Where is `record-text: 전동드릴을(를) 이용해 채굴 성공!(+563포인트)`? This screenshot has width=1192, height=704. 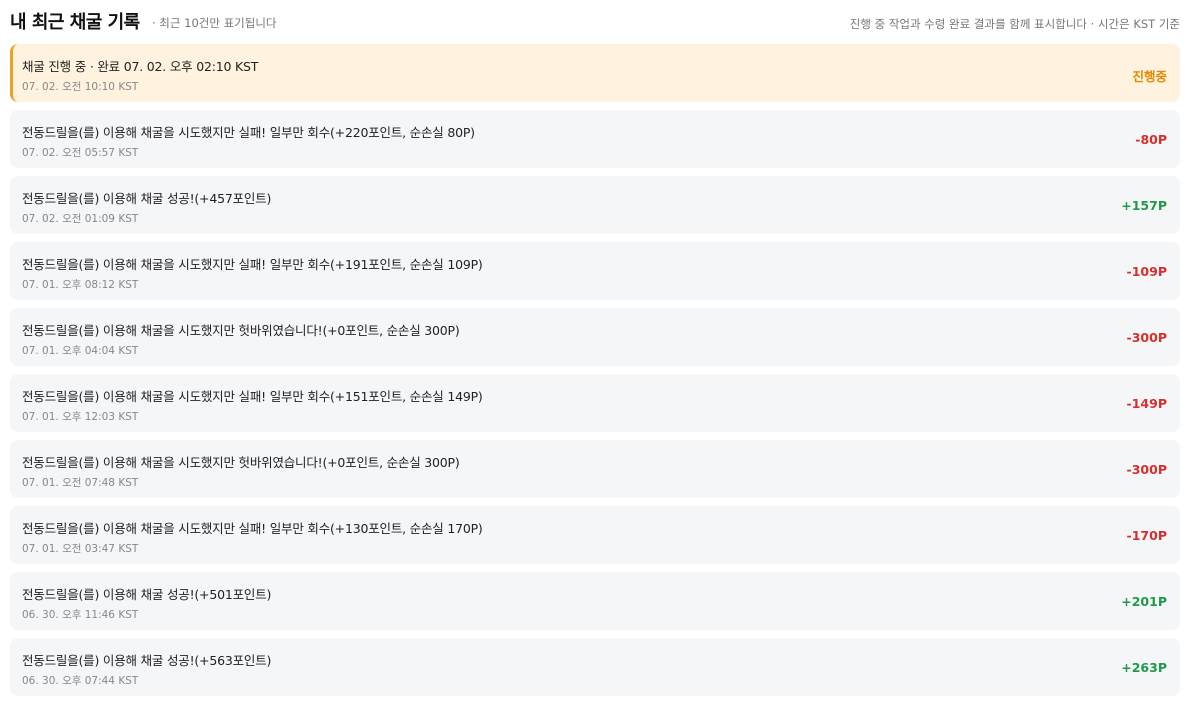
record-text: 전동드릴을(를) 이용해 채굴 성공!(+563포인트) is located at coordinates (147, 660).